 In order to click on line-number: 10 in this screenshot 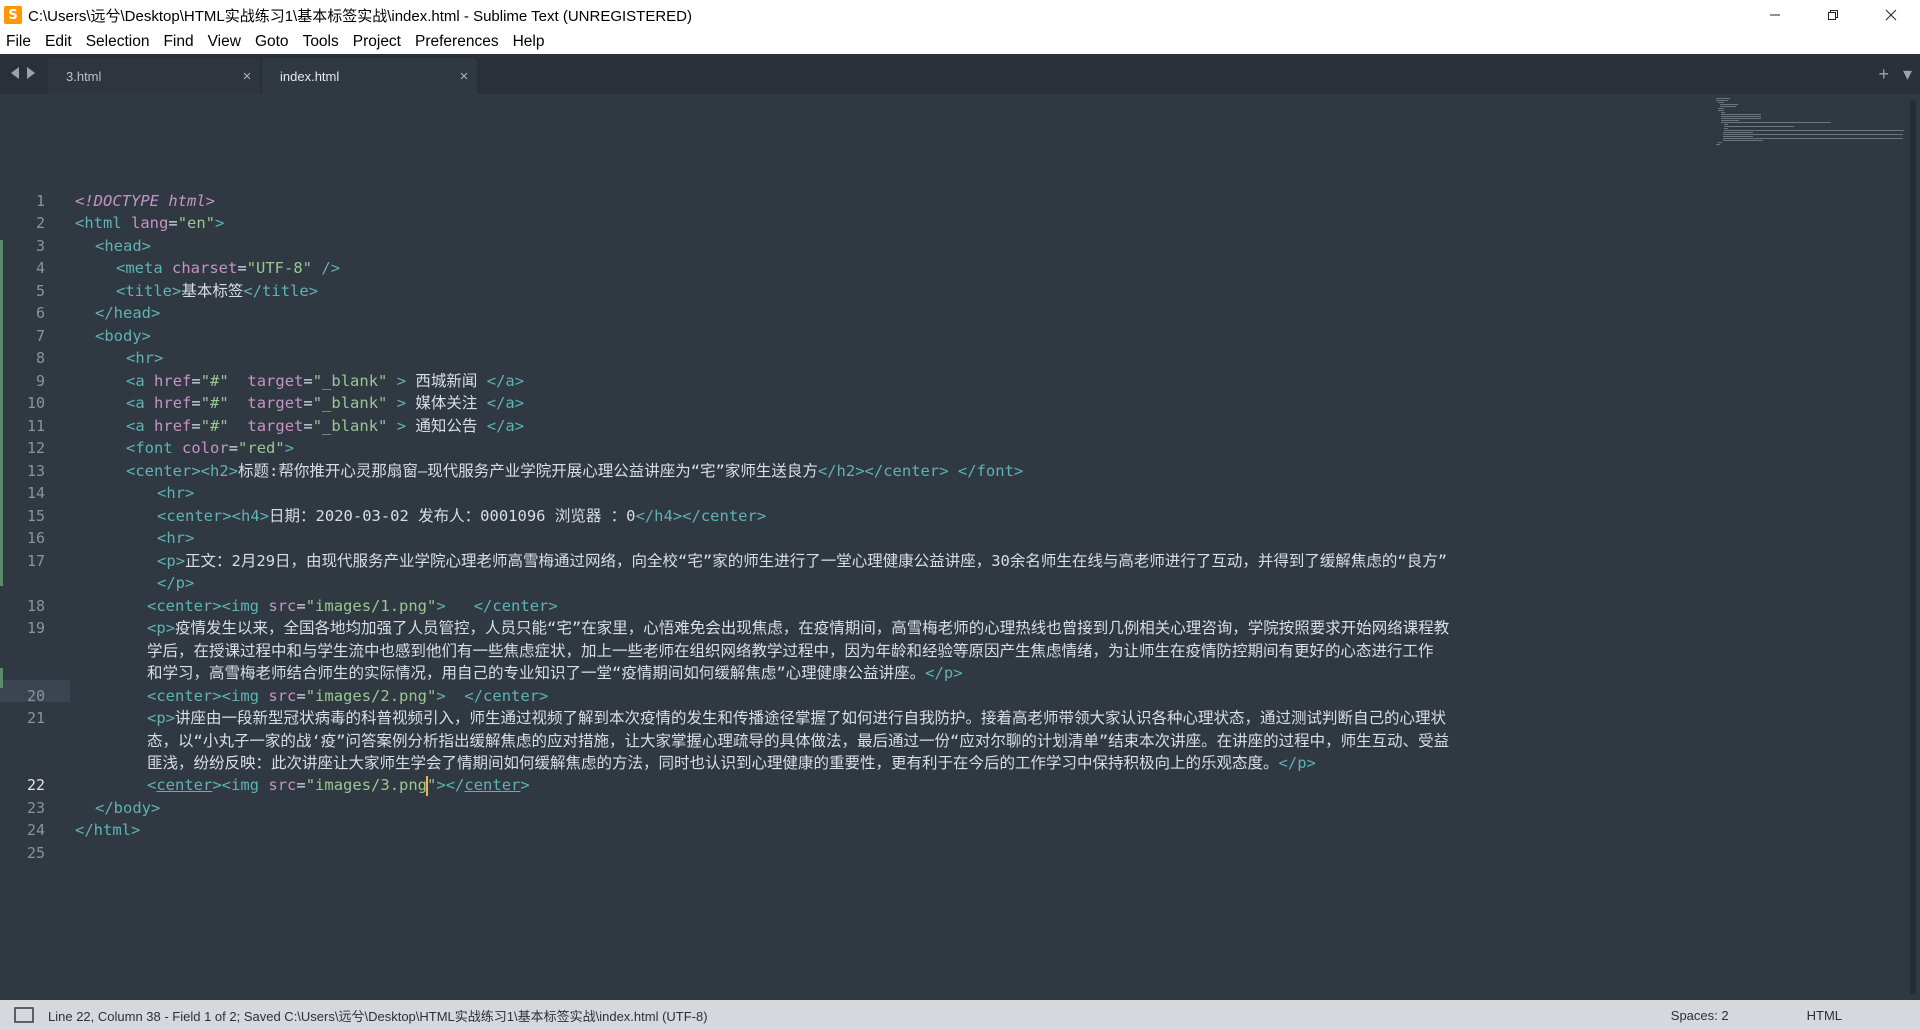, I will do `click(35, 403)`.